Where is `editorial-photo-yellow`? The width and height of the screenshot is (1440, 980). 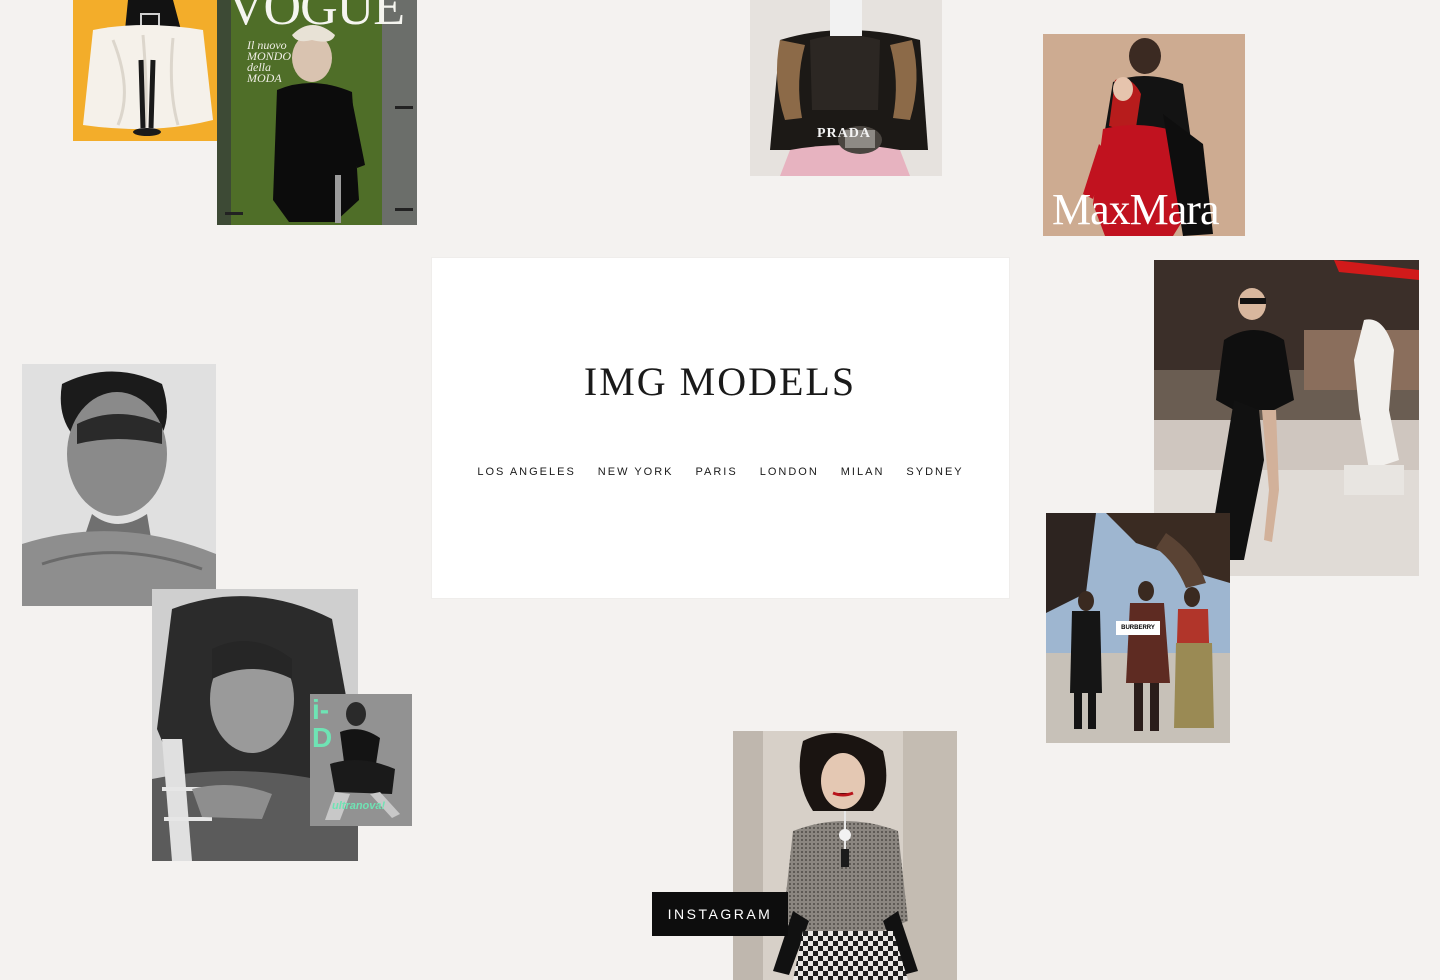
editorial-photo-yellow is located at coordinates (145, 70).